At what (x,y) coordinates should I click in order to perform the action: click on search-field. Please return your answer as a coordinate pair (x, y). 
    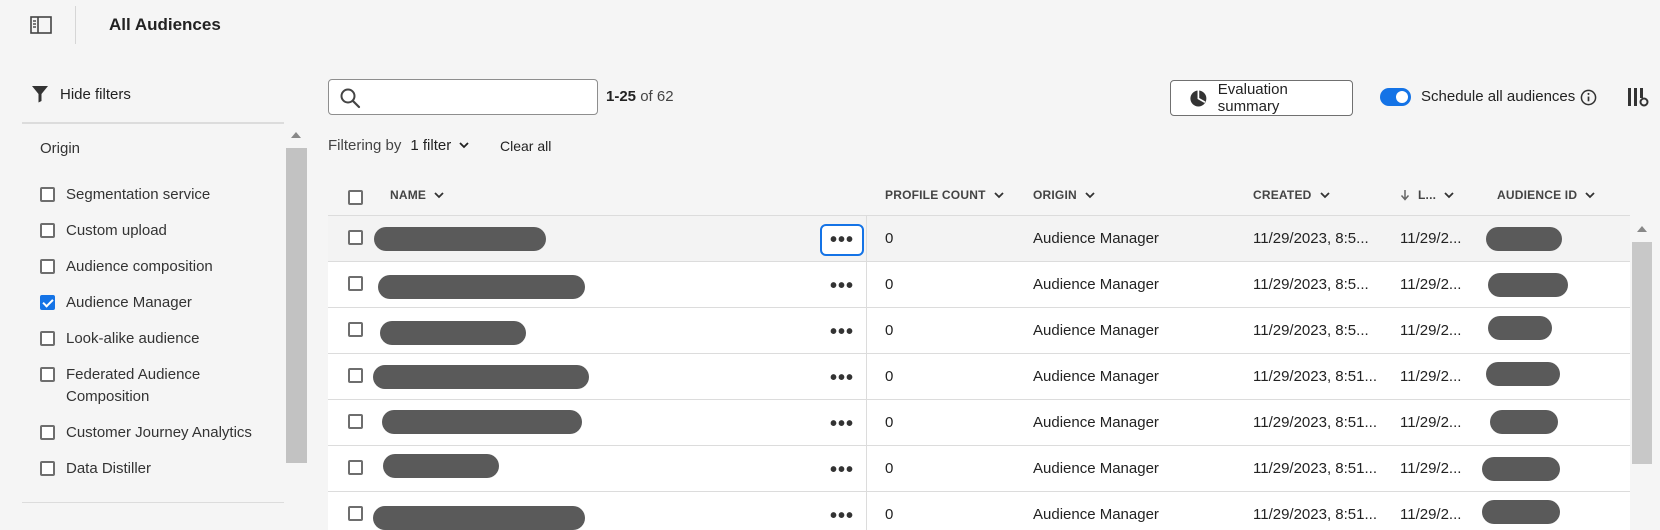
    Looking at the image, I should click on (463, 97).